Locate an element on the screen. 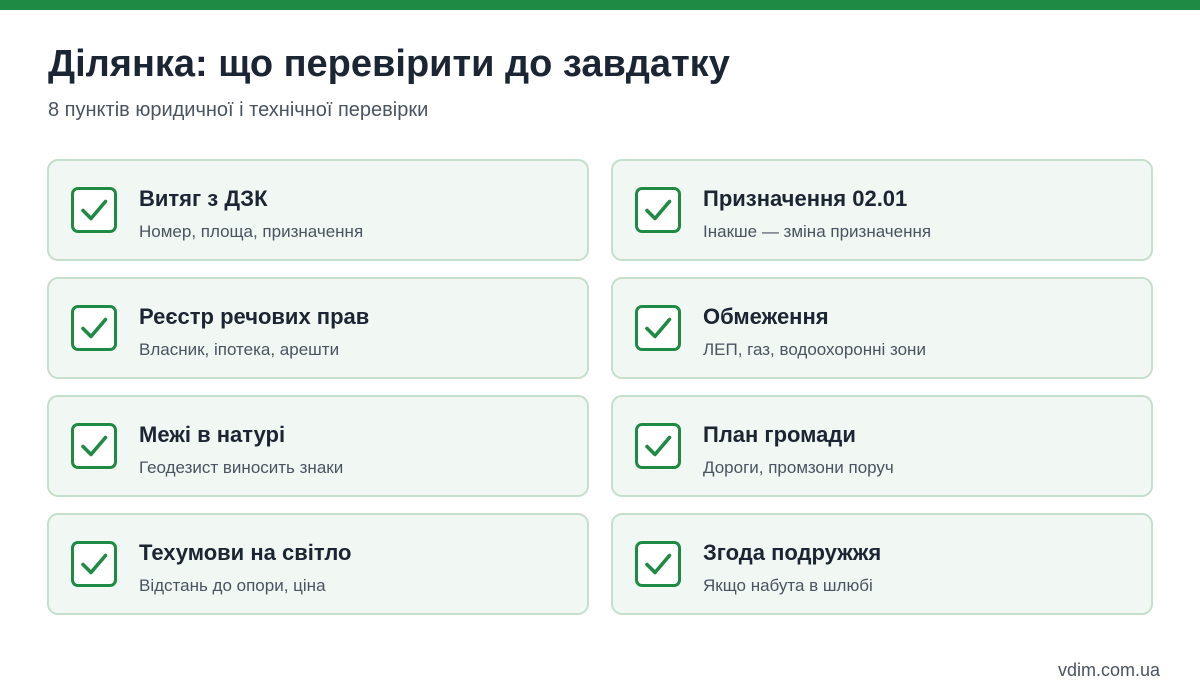  checklist-item-title: Обмеження is located at coordinates (766, 316).